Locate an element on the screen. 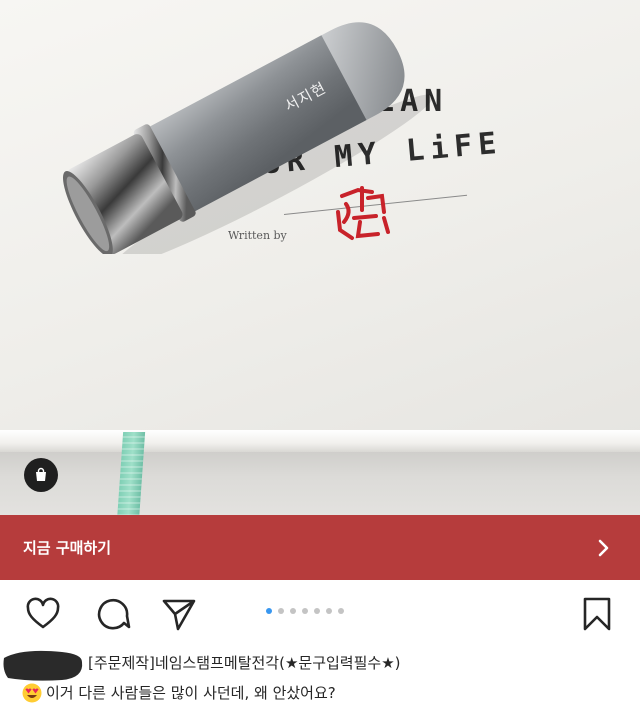 The height and width of the screenshot is (716, 640). comment-row: 이거 다른 사람들은 많이 사던데, 왜 안샀어요? is located at coordinates (179, 692).